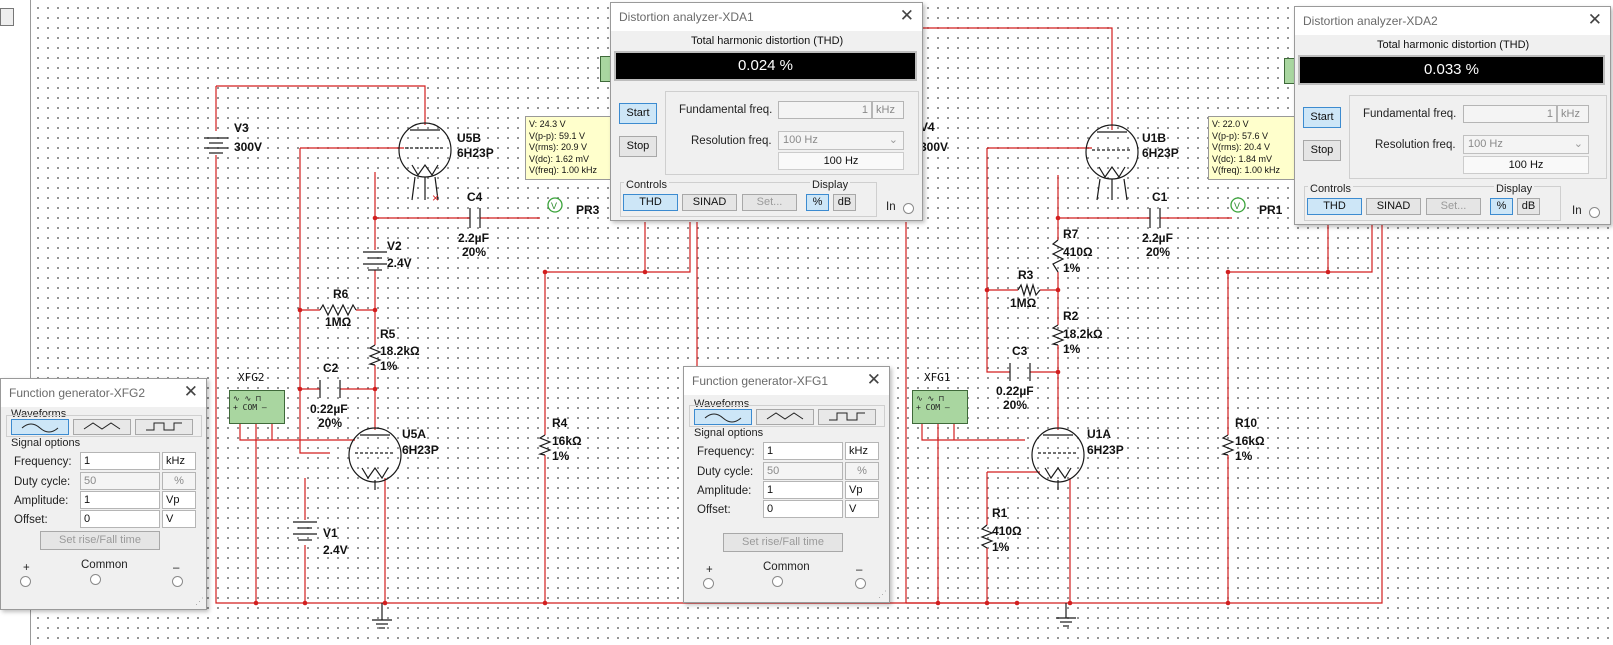 This screenshot has width=1613, height=645. What do you see at coordinates (120, 481) in the screenshot?
I see `xfg2-duty-input: 50` at bounding box center [120, 481].